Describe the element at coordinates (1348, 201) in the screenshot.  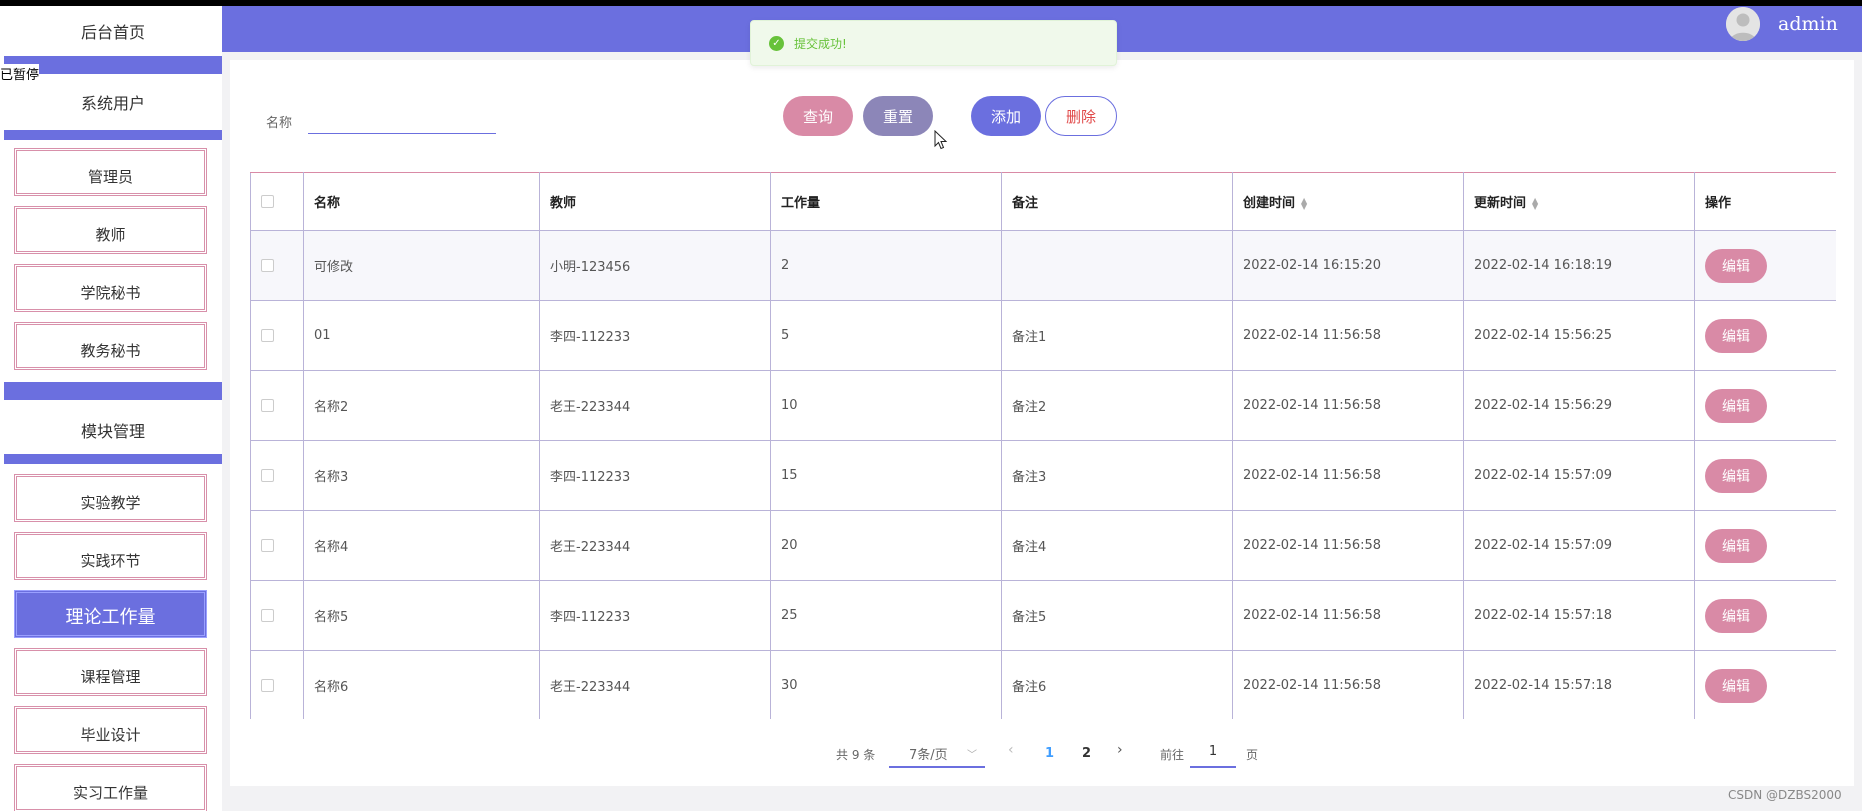
I see `column-header-created: 创建时间 ▲ ▼` at that location.